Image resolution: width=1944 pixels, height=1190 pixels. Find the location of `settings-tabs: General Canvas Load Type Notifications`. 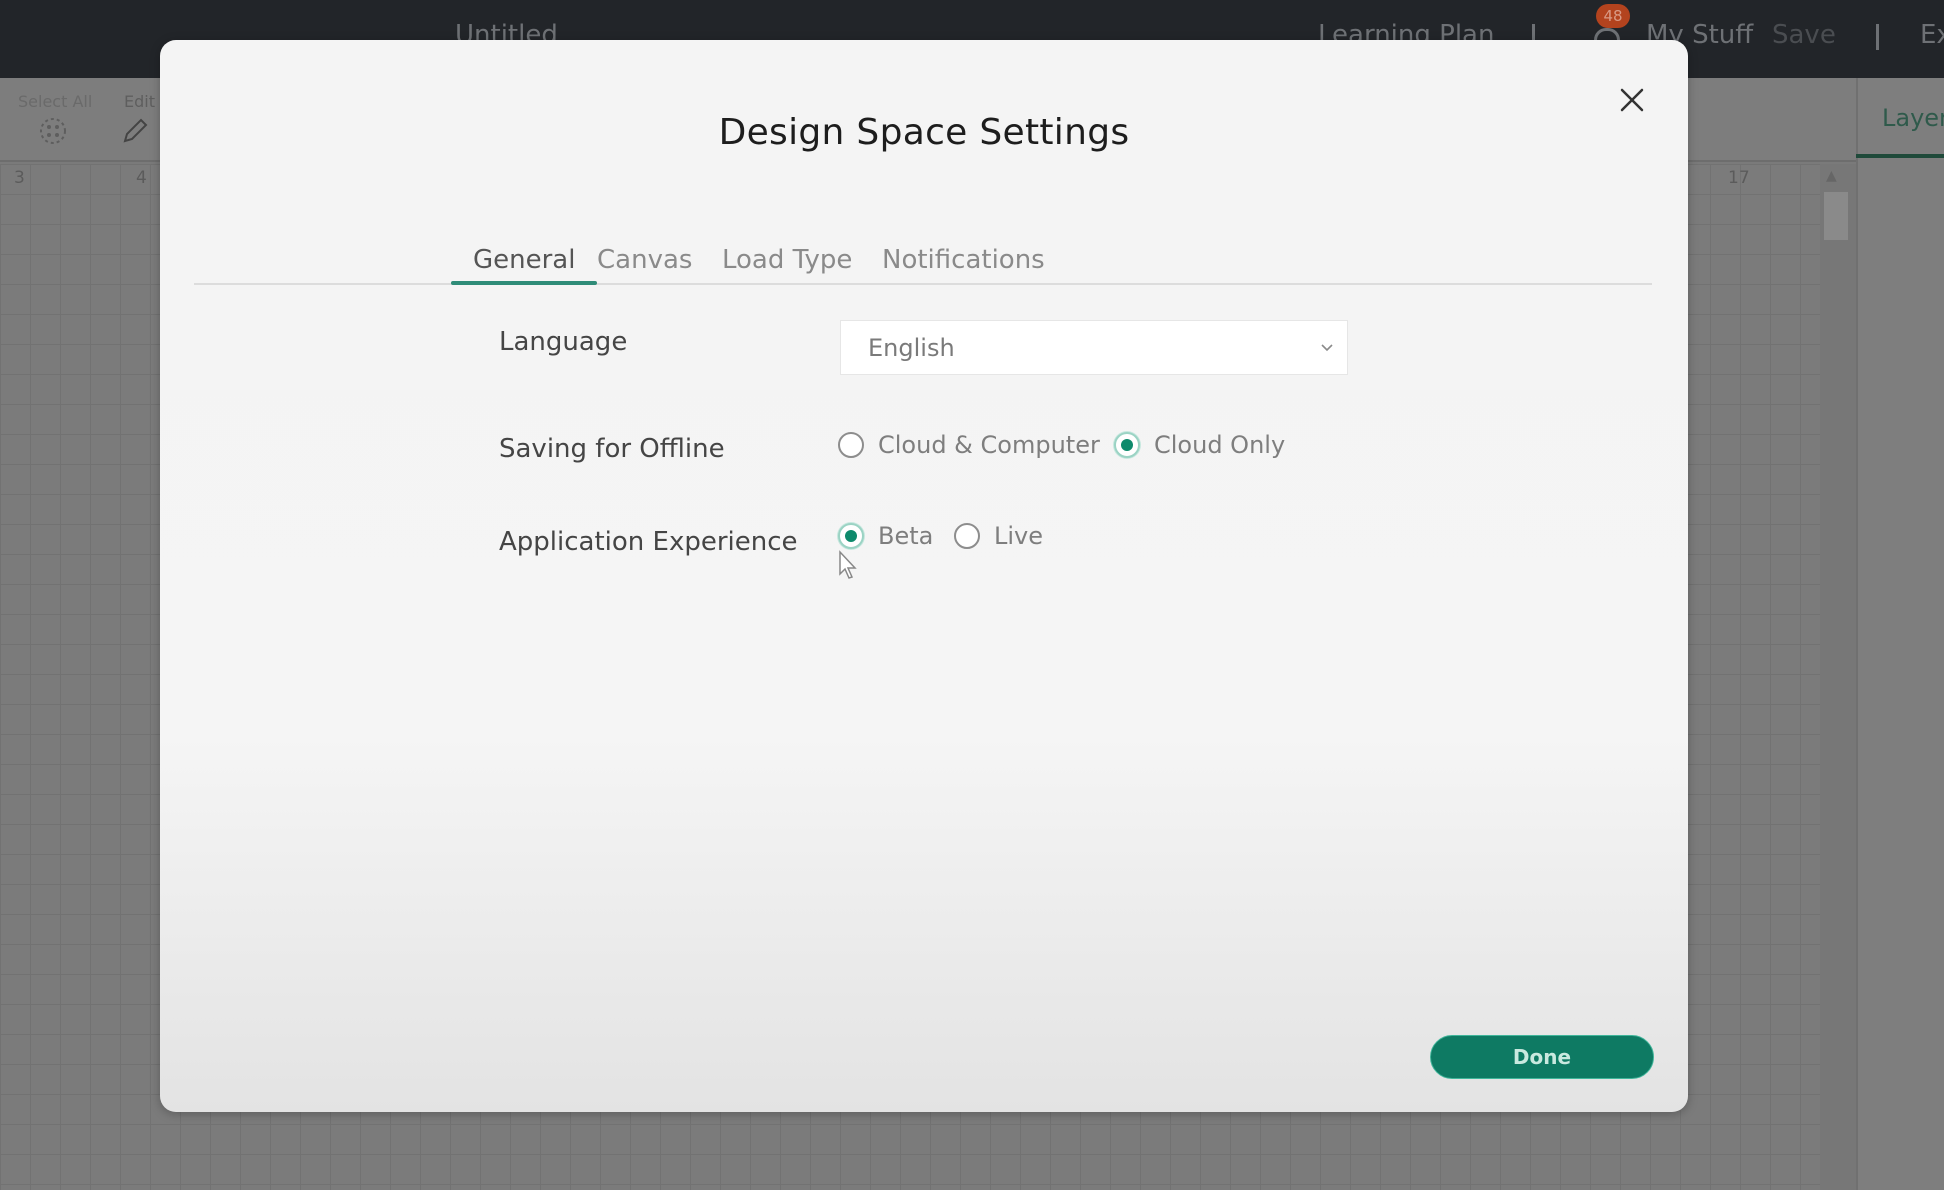

settings-tabs: General Canvas Load Type Notifications is located at coordinates (923, 255).